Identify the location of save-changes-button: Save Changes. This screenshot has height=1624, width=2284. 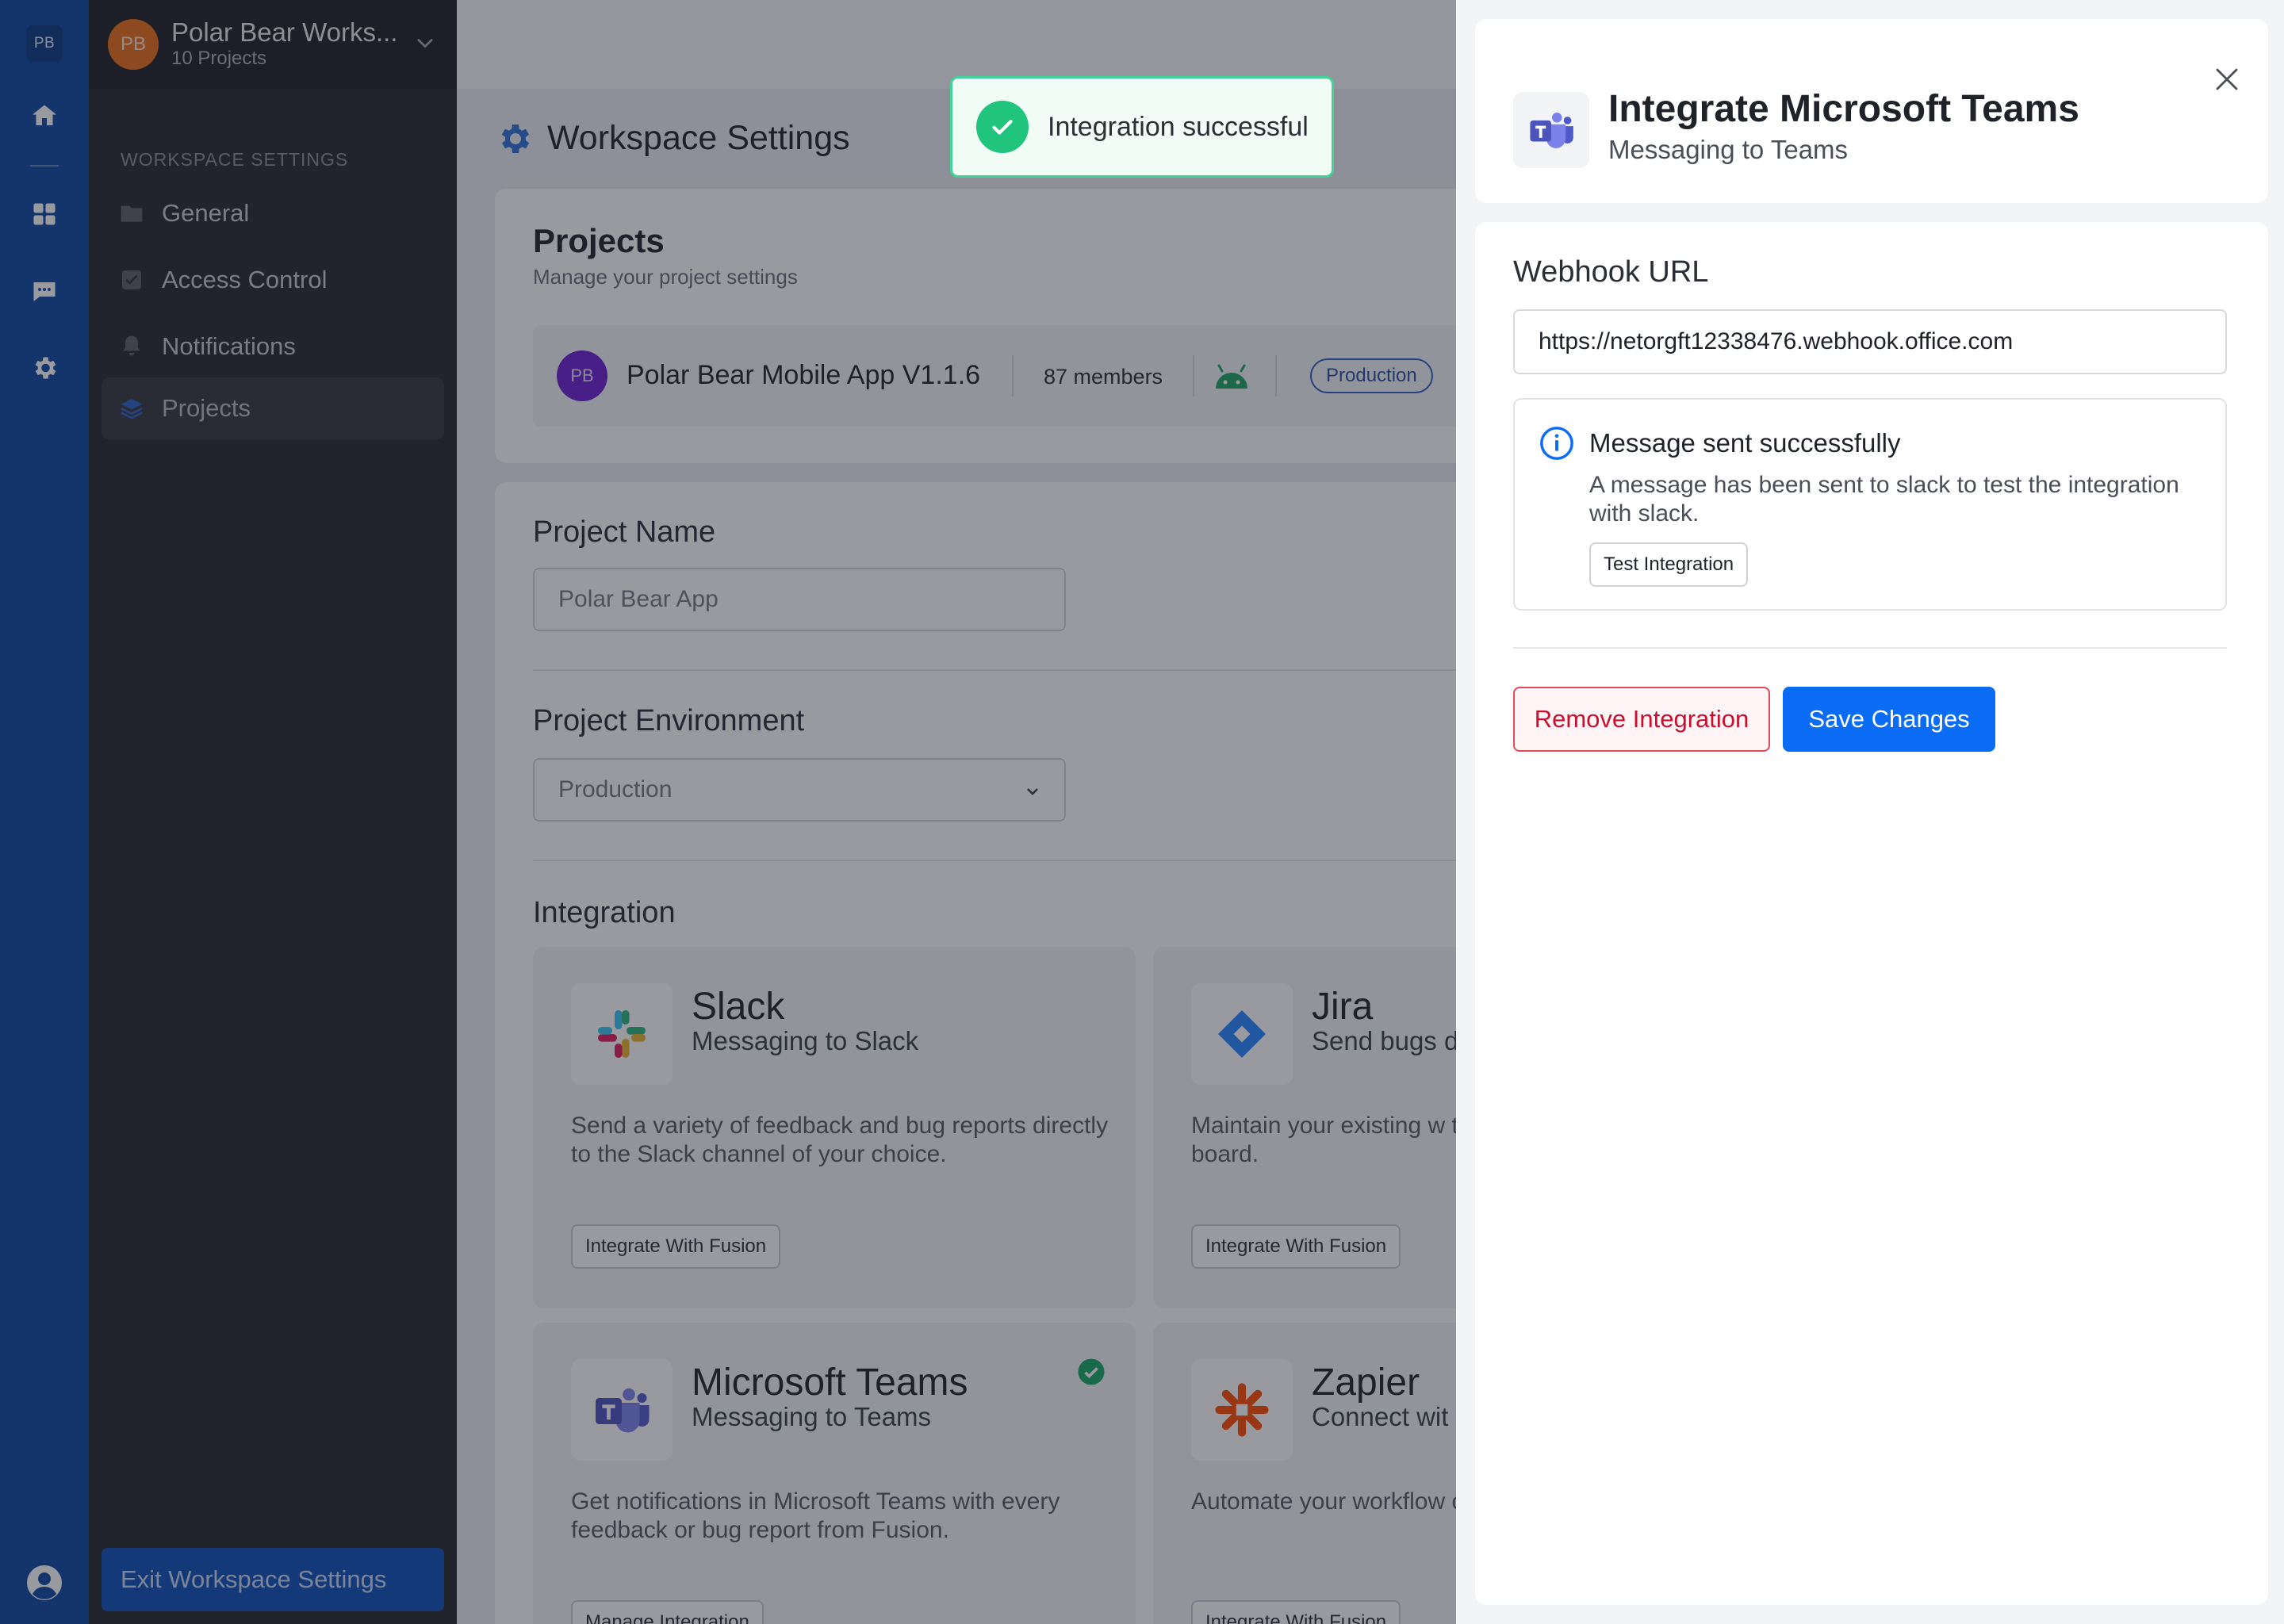
(1889, 719).